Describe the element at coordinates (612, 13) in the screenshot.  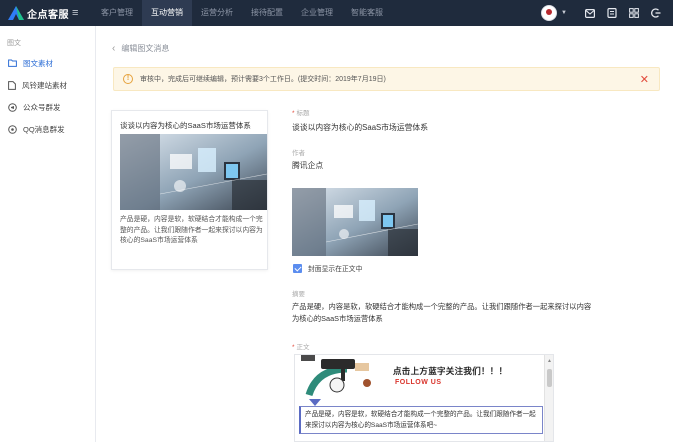
I see `document-icon` at that location.